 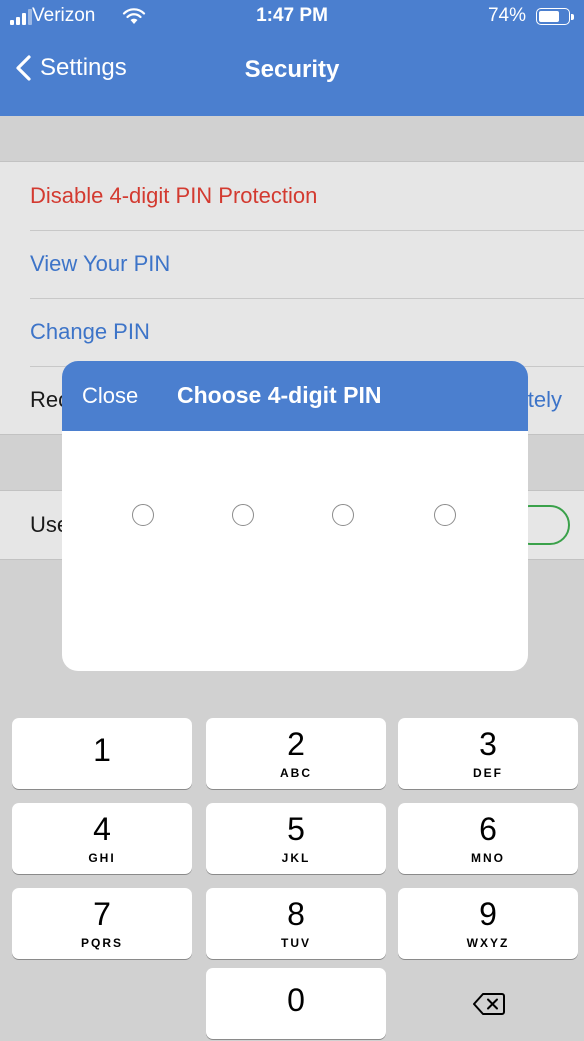 I want to click on key-letters: ABC, so click(x=296, y=773).